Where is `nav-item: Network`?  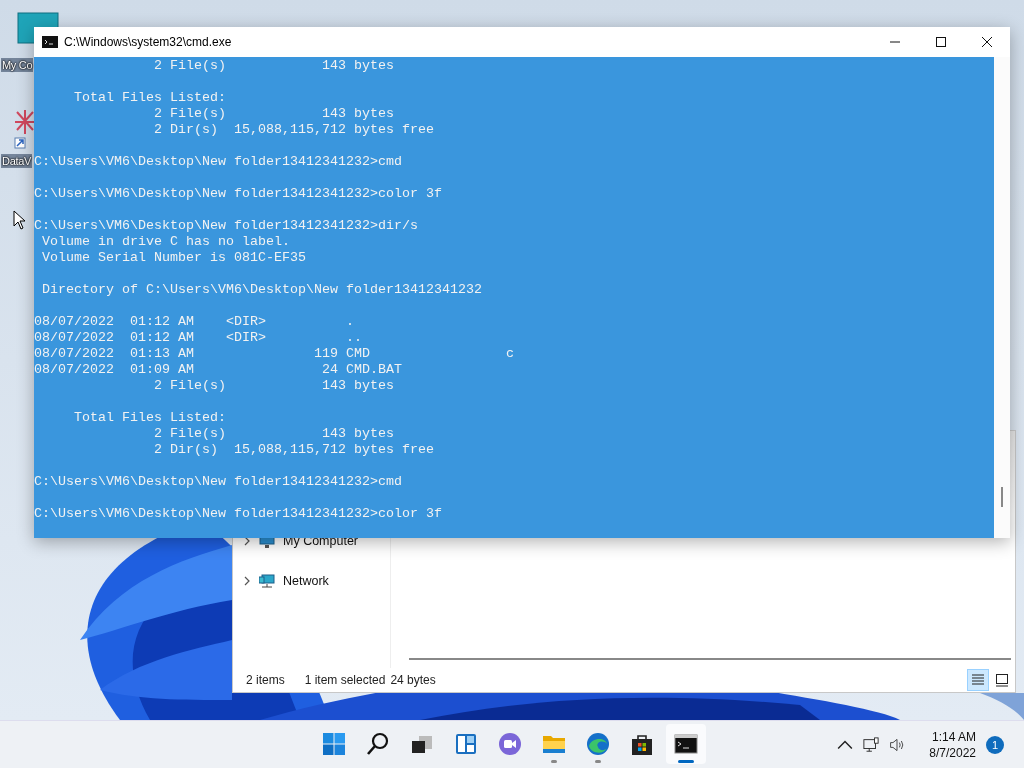
nav-item: Network is located at coordinates (306, 581).